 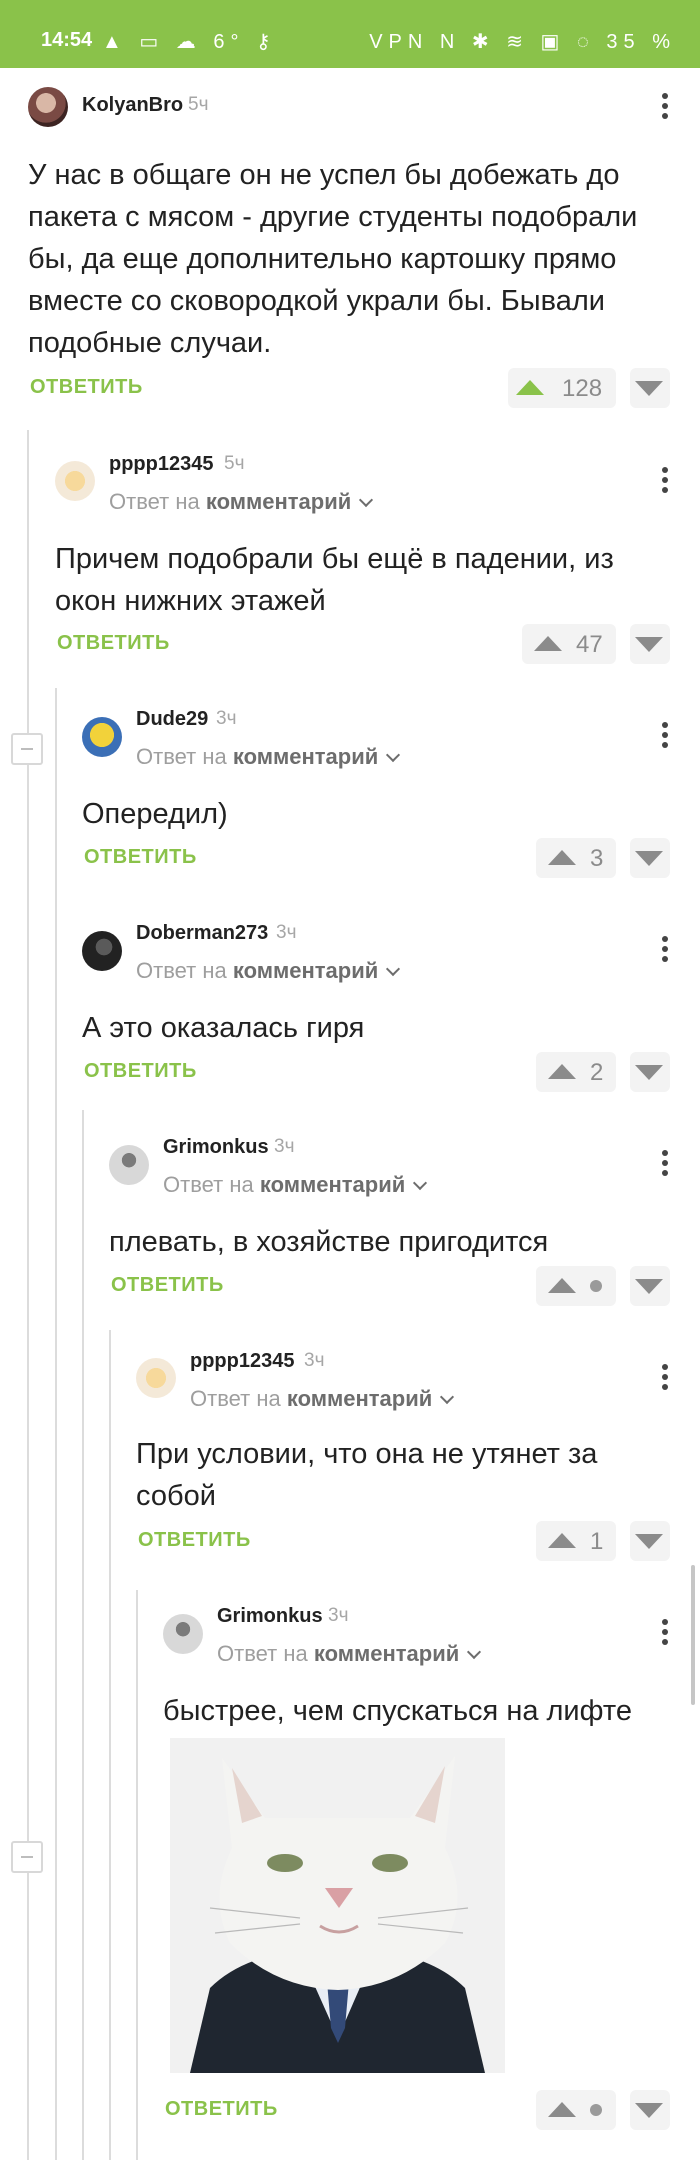 I want to click on vote-score: 2, so click(x=597, y=1072).